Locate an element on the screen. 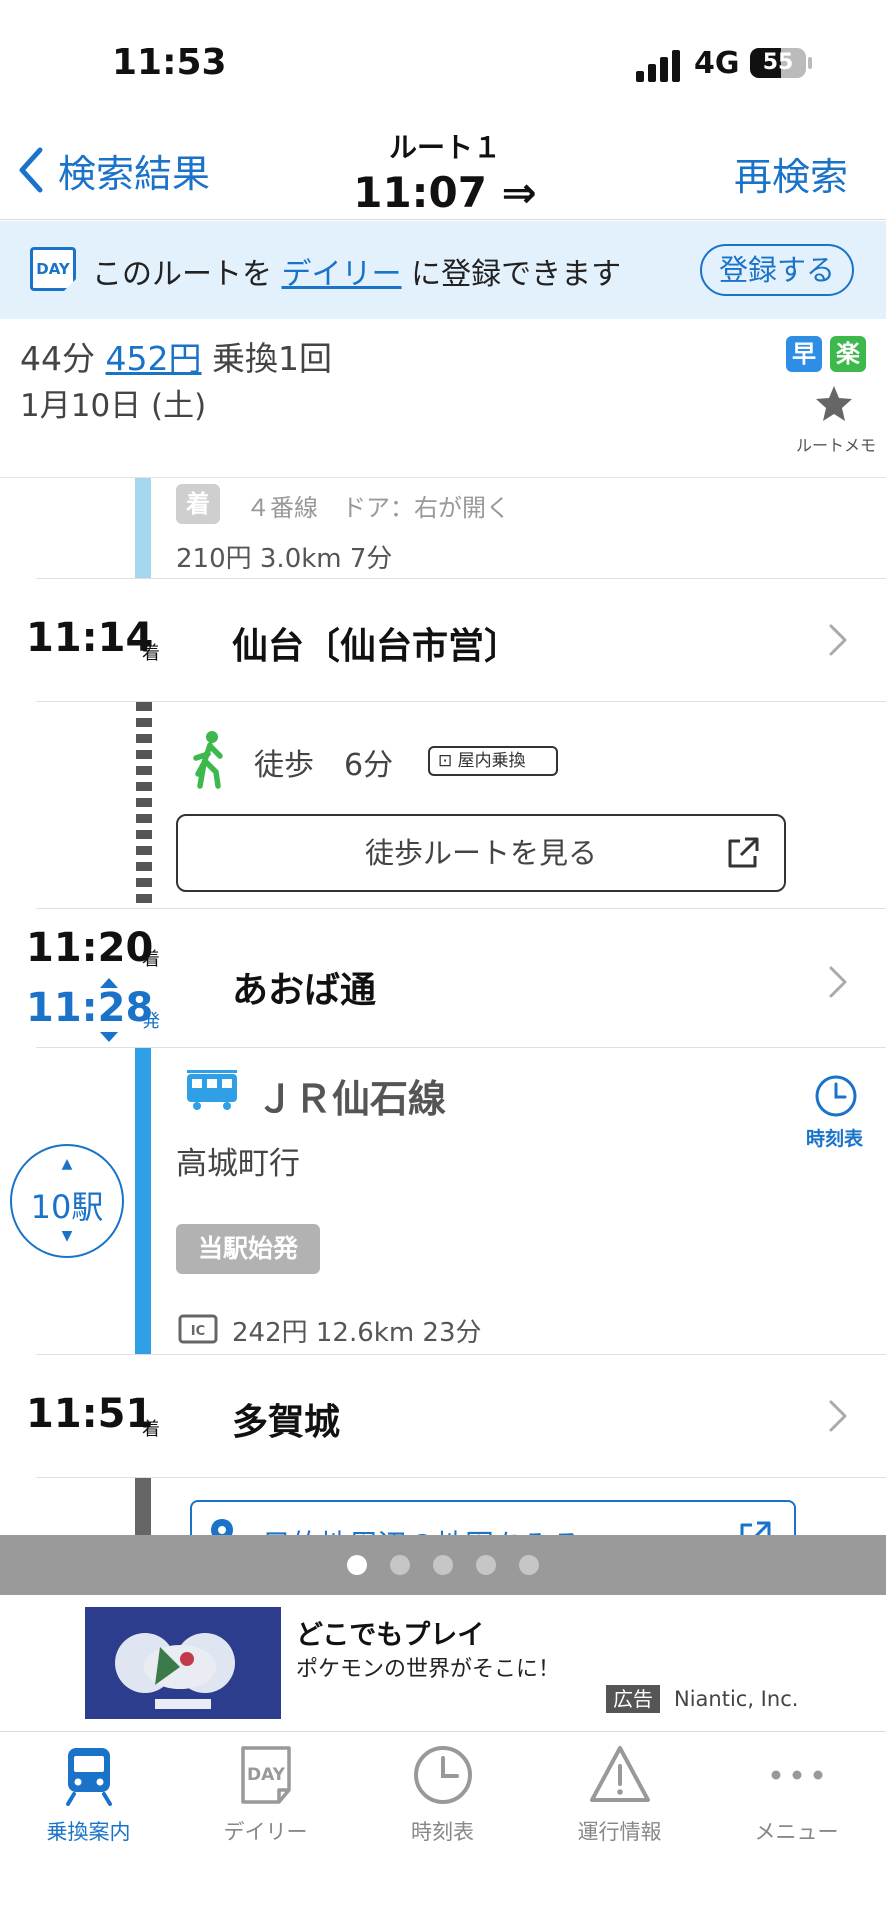 This screenshot has height=1920, width=886. line-name: ＪＲ仙石線 is located at coordinates (351, 1099).